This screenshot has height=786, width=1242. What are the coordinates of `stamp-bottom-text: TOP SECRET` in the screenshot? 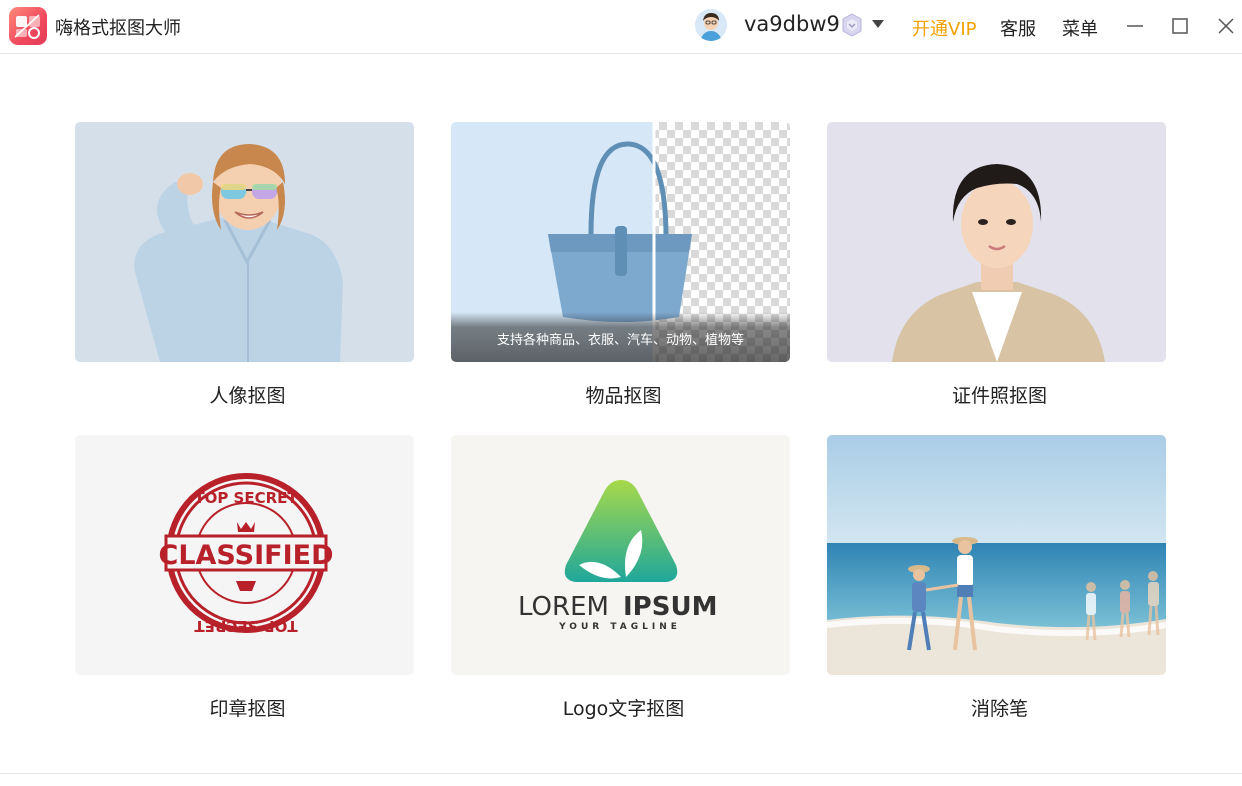 It's located at (246, 626).